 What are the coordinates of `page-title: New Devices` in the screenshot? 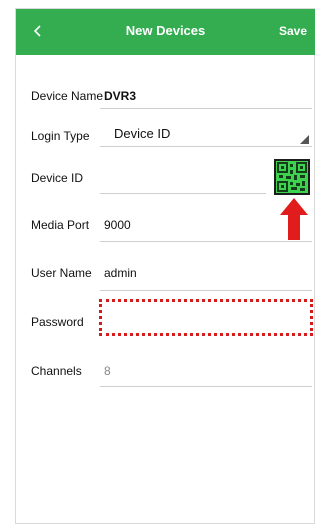 It's located at (165, 30).